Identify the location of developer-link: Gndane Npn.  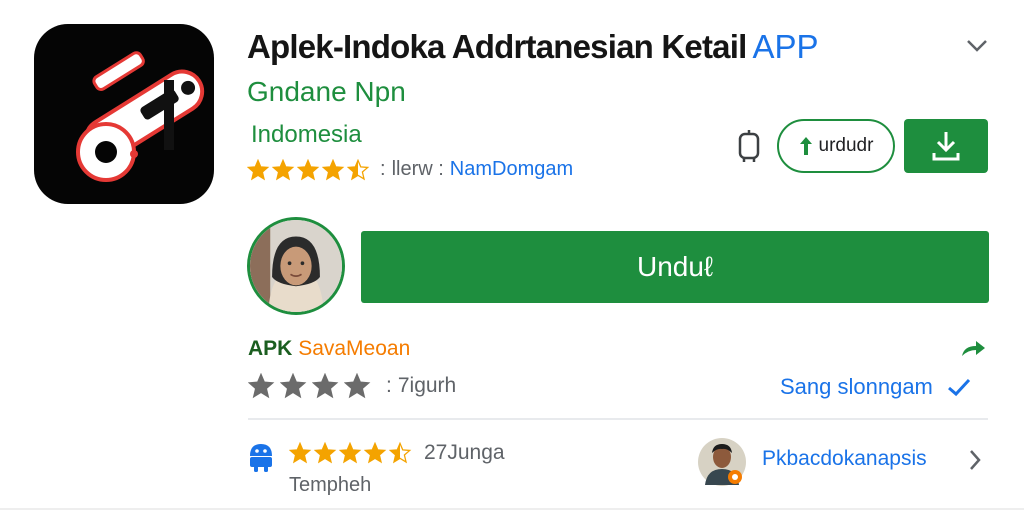
(326, 92).